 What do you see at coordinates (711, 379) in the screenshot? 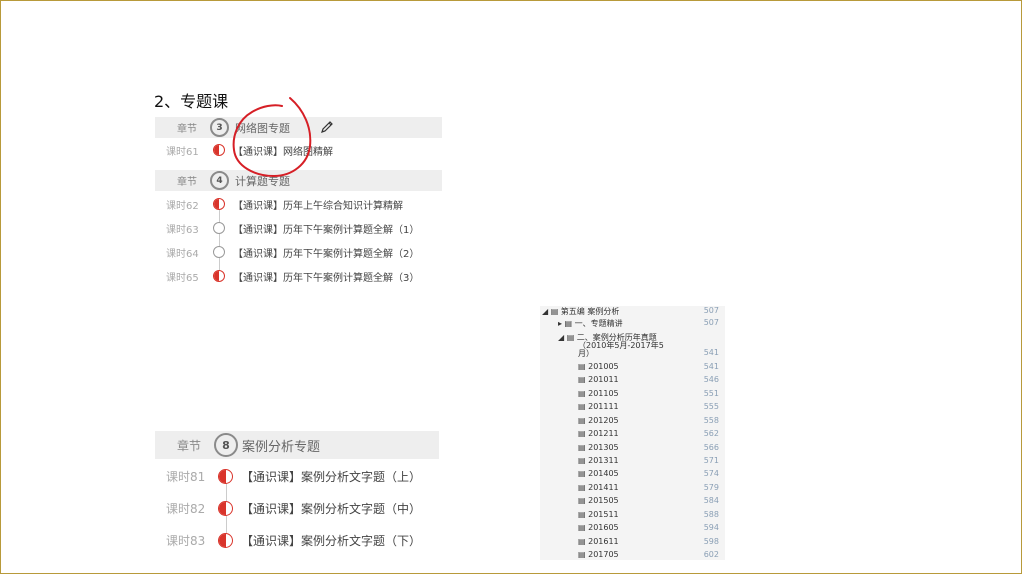
I see `toc-page-number: 546` at bounding box center [711, 379].